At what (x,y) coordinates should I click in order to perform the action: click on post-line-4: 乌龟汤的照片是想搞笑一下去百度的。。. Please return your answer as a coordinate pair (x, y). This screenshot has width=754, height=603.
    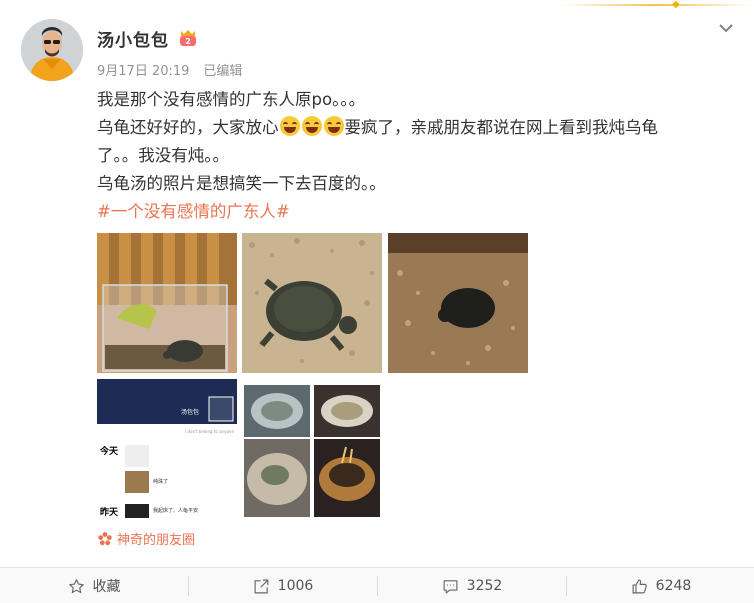
    Looking at the image, I should click on (241, 183).